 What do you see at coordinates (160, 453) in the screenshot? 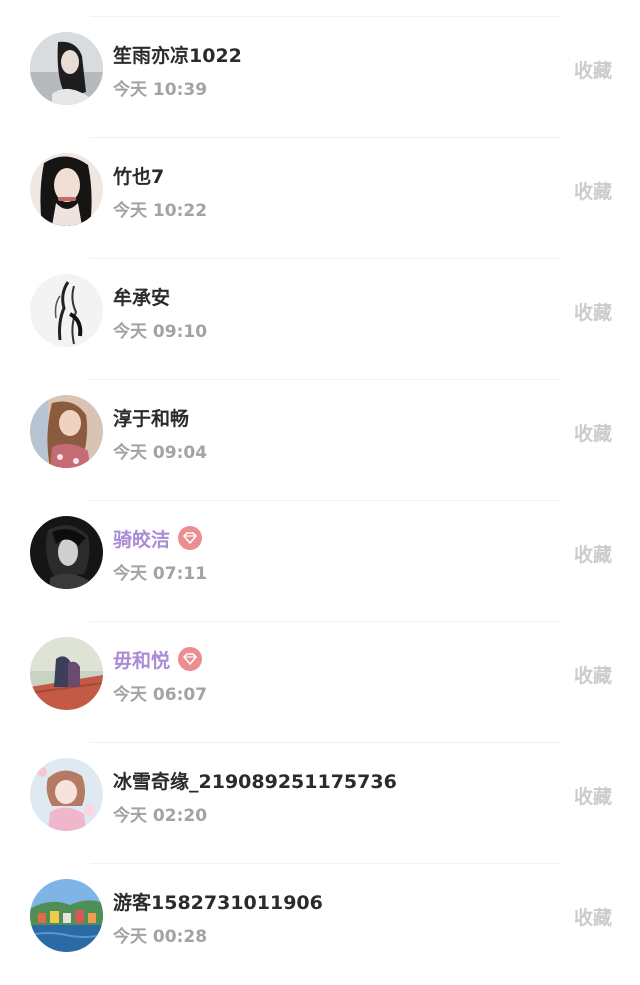
I see `visit-time: 今天 09:04` at bounding box center [160, 453].